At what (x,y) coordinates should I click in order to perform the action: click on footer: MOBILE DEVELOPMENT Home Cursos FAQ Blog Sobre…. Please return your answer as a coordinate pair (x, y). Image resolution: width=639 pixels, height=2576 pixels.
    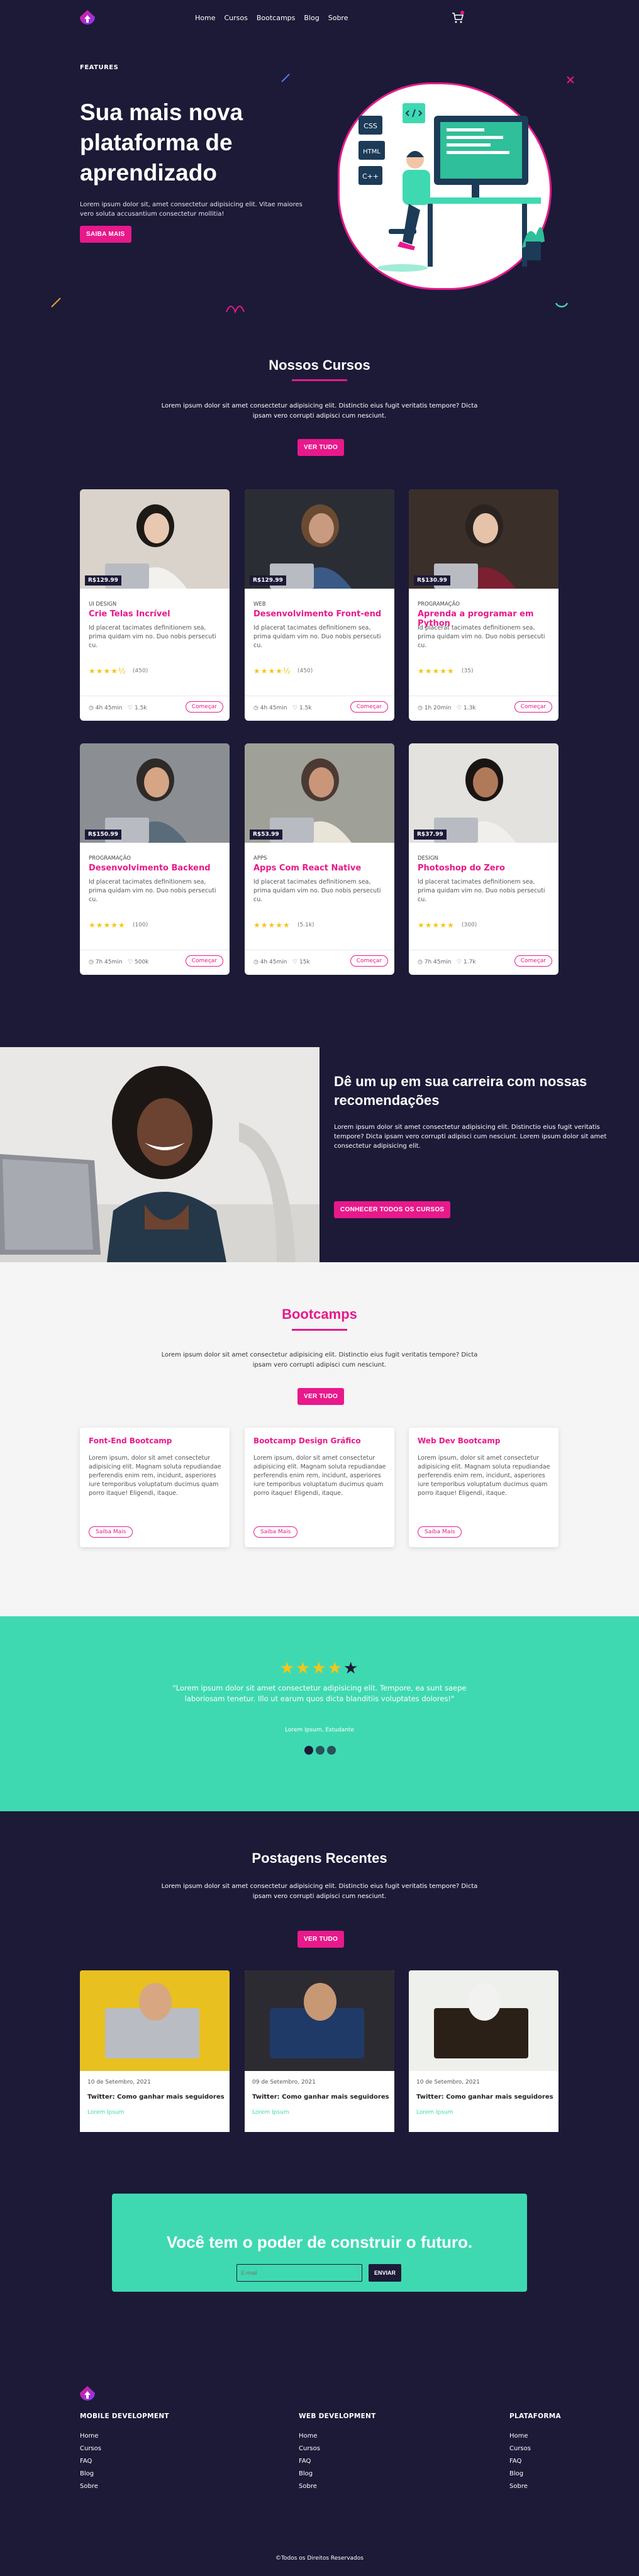
    Looking at the image, I should click on (319, 2465).